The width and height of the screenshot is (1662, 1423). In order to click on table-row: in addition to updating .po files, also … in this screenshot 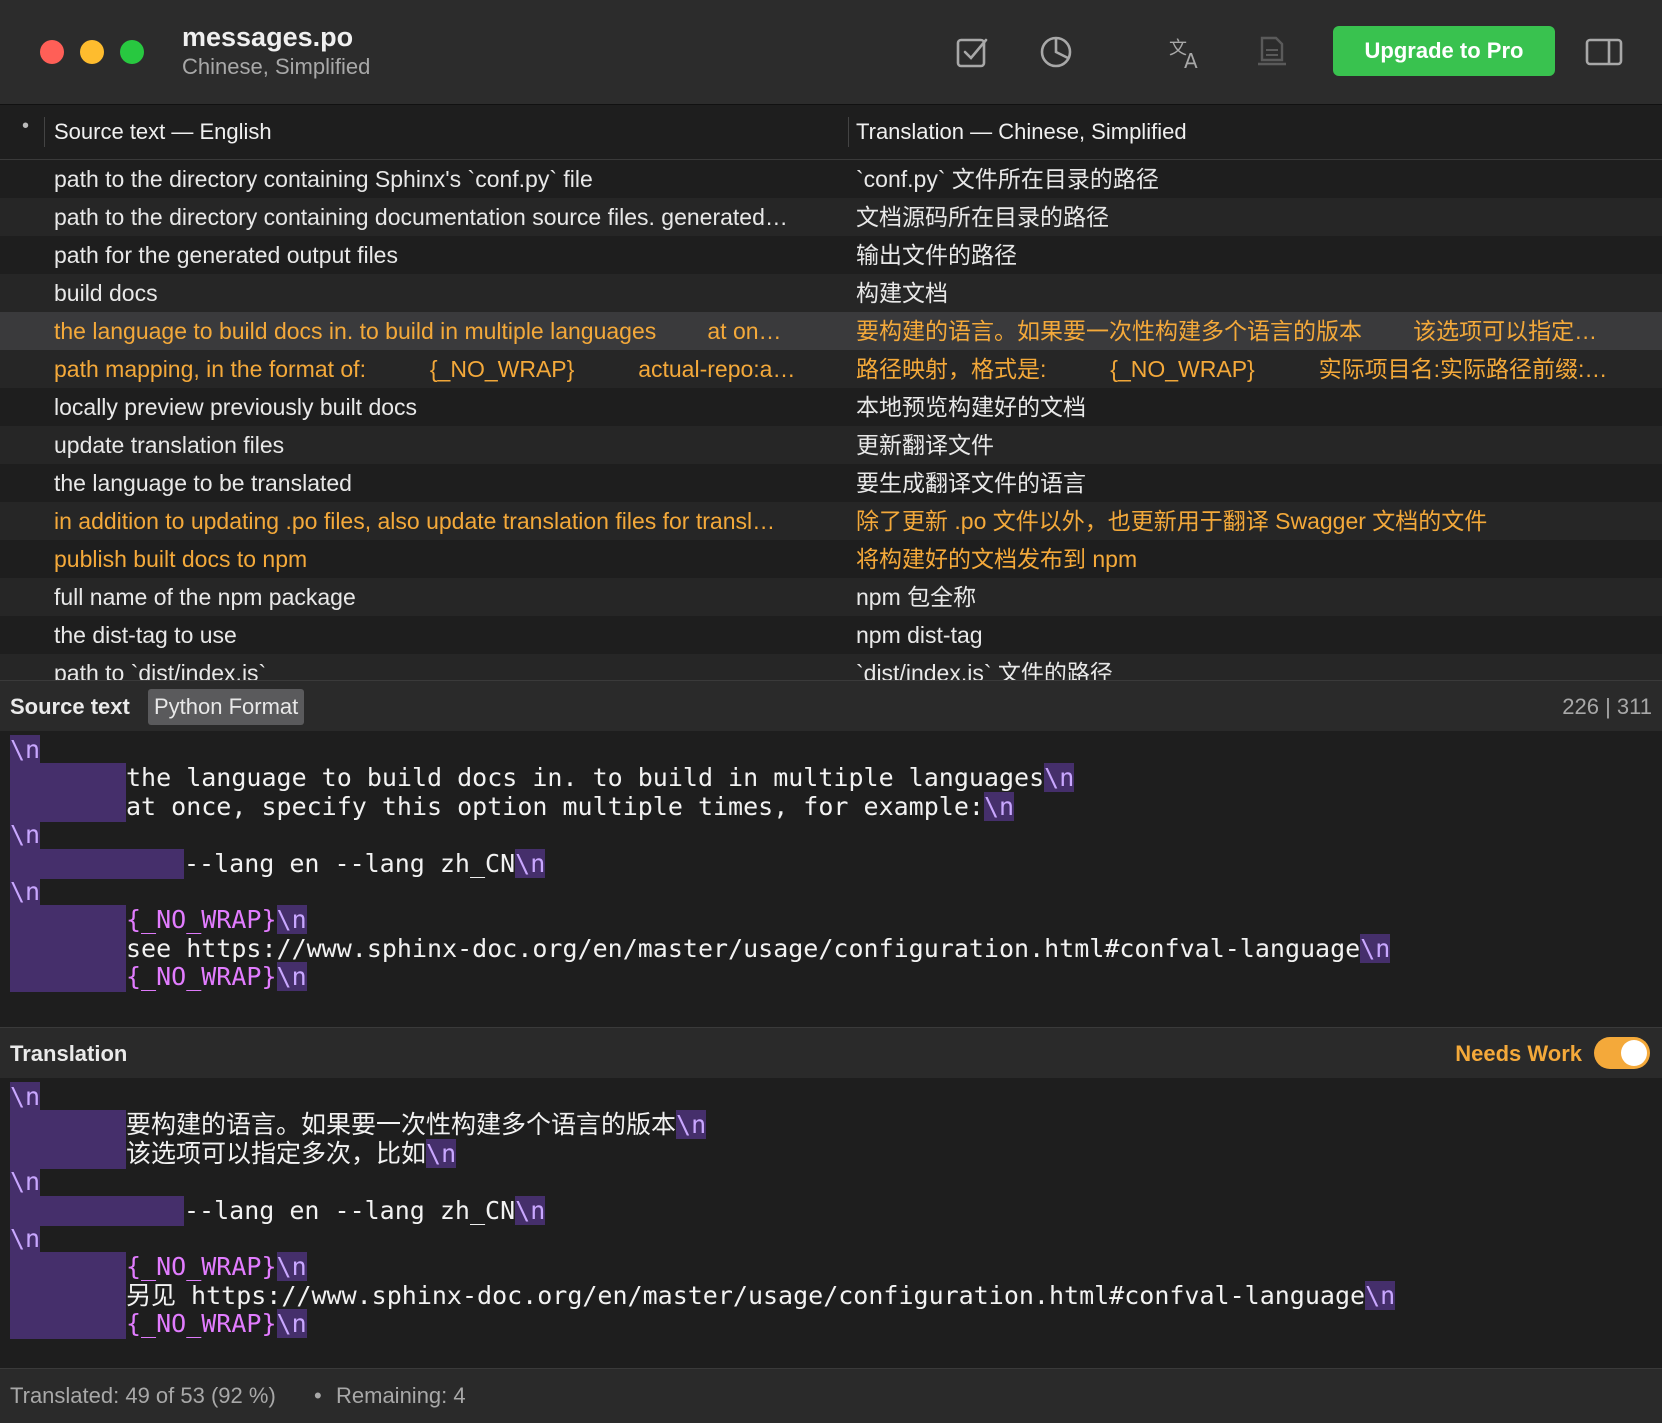, I will do `click(831, 521)`.